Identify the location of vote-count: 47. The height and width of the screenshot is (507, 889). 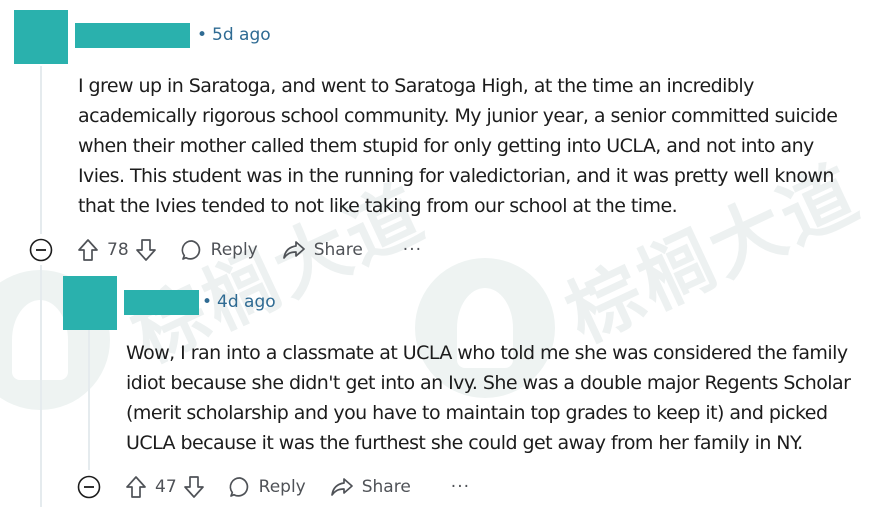
(166, 487).